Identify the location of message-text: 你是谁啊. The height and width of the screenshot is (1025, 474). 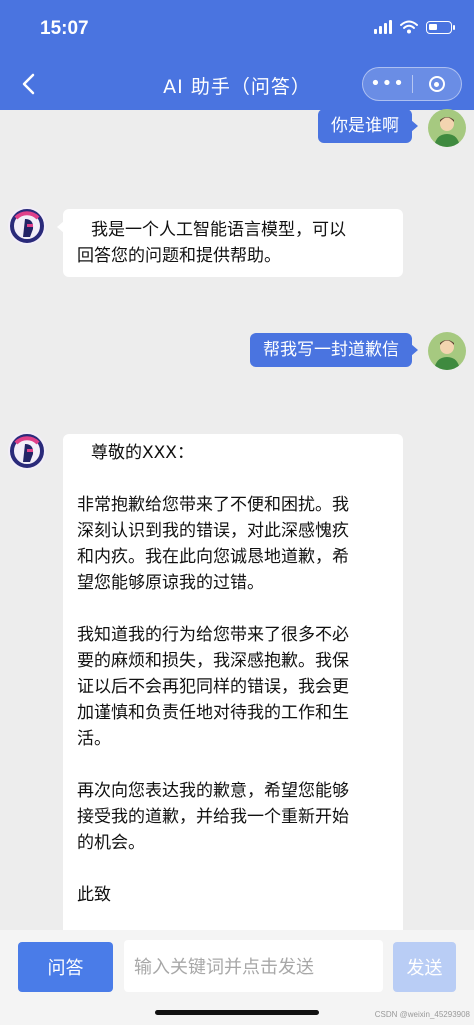
(365, 126).